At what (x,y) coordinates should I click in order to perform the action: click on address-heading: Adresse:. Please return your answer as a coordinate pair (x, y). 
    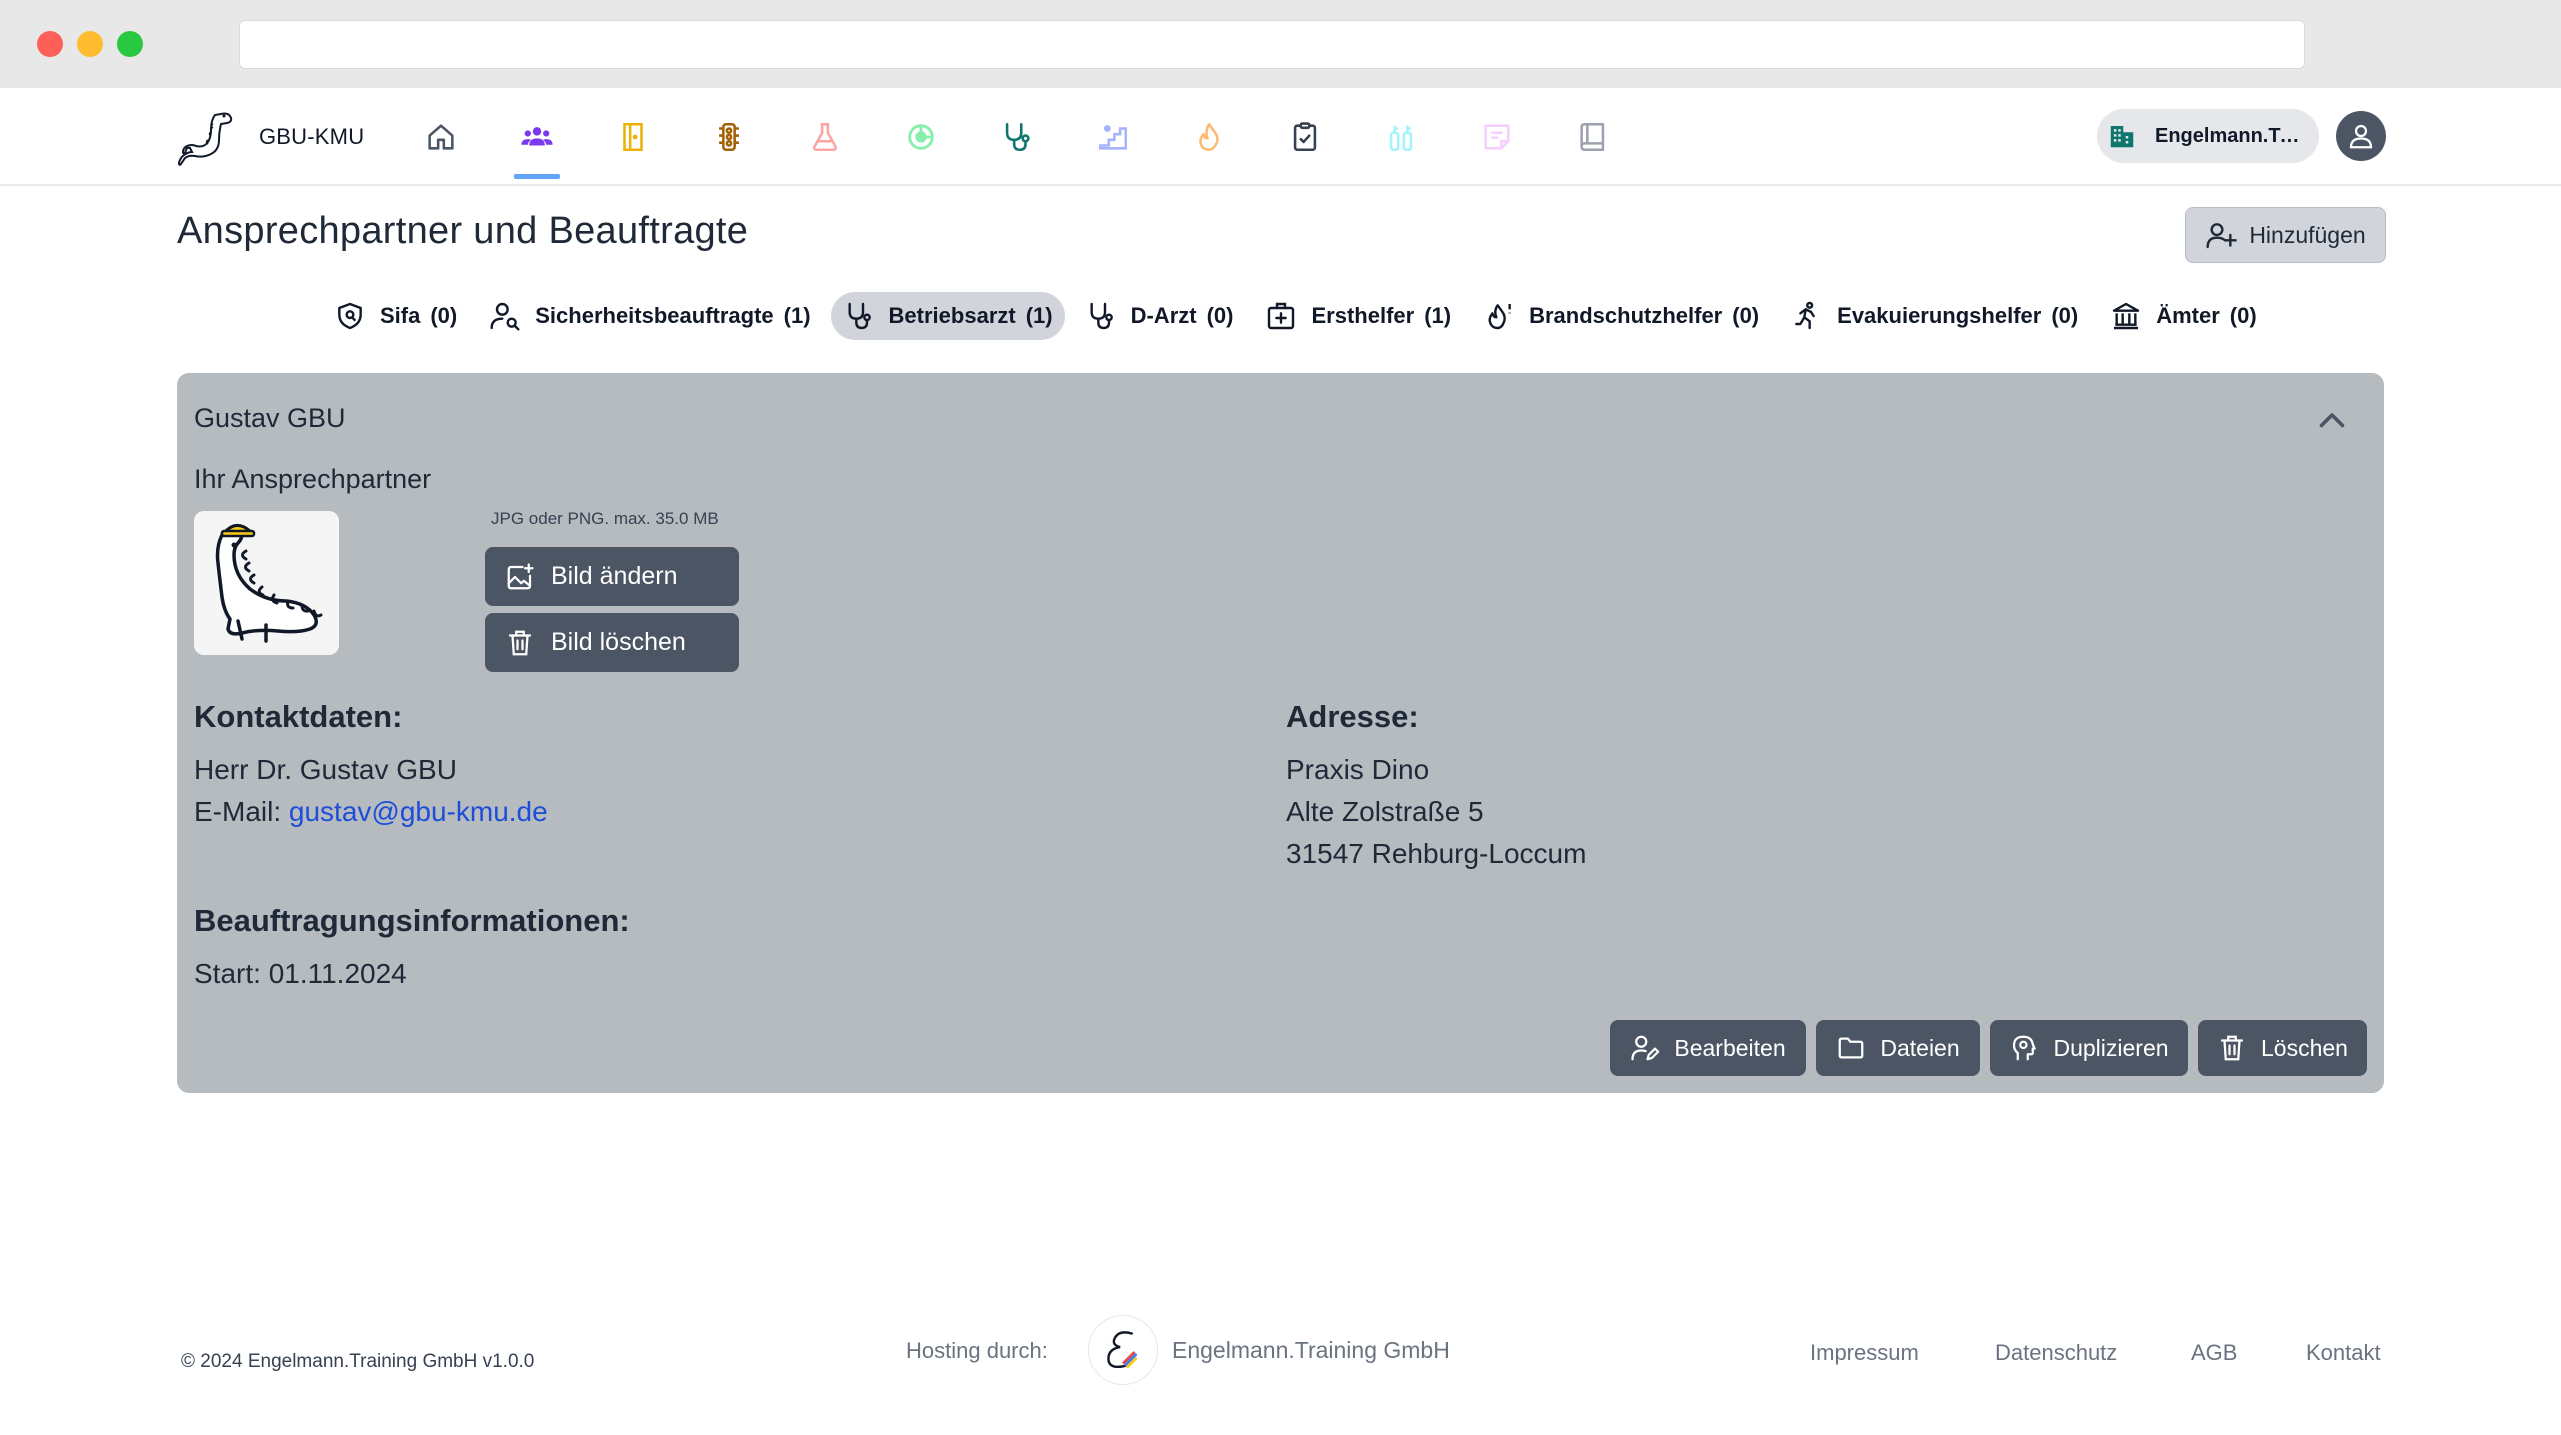
    Looking at the image, I should click on (1352, 716).